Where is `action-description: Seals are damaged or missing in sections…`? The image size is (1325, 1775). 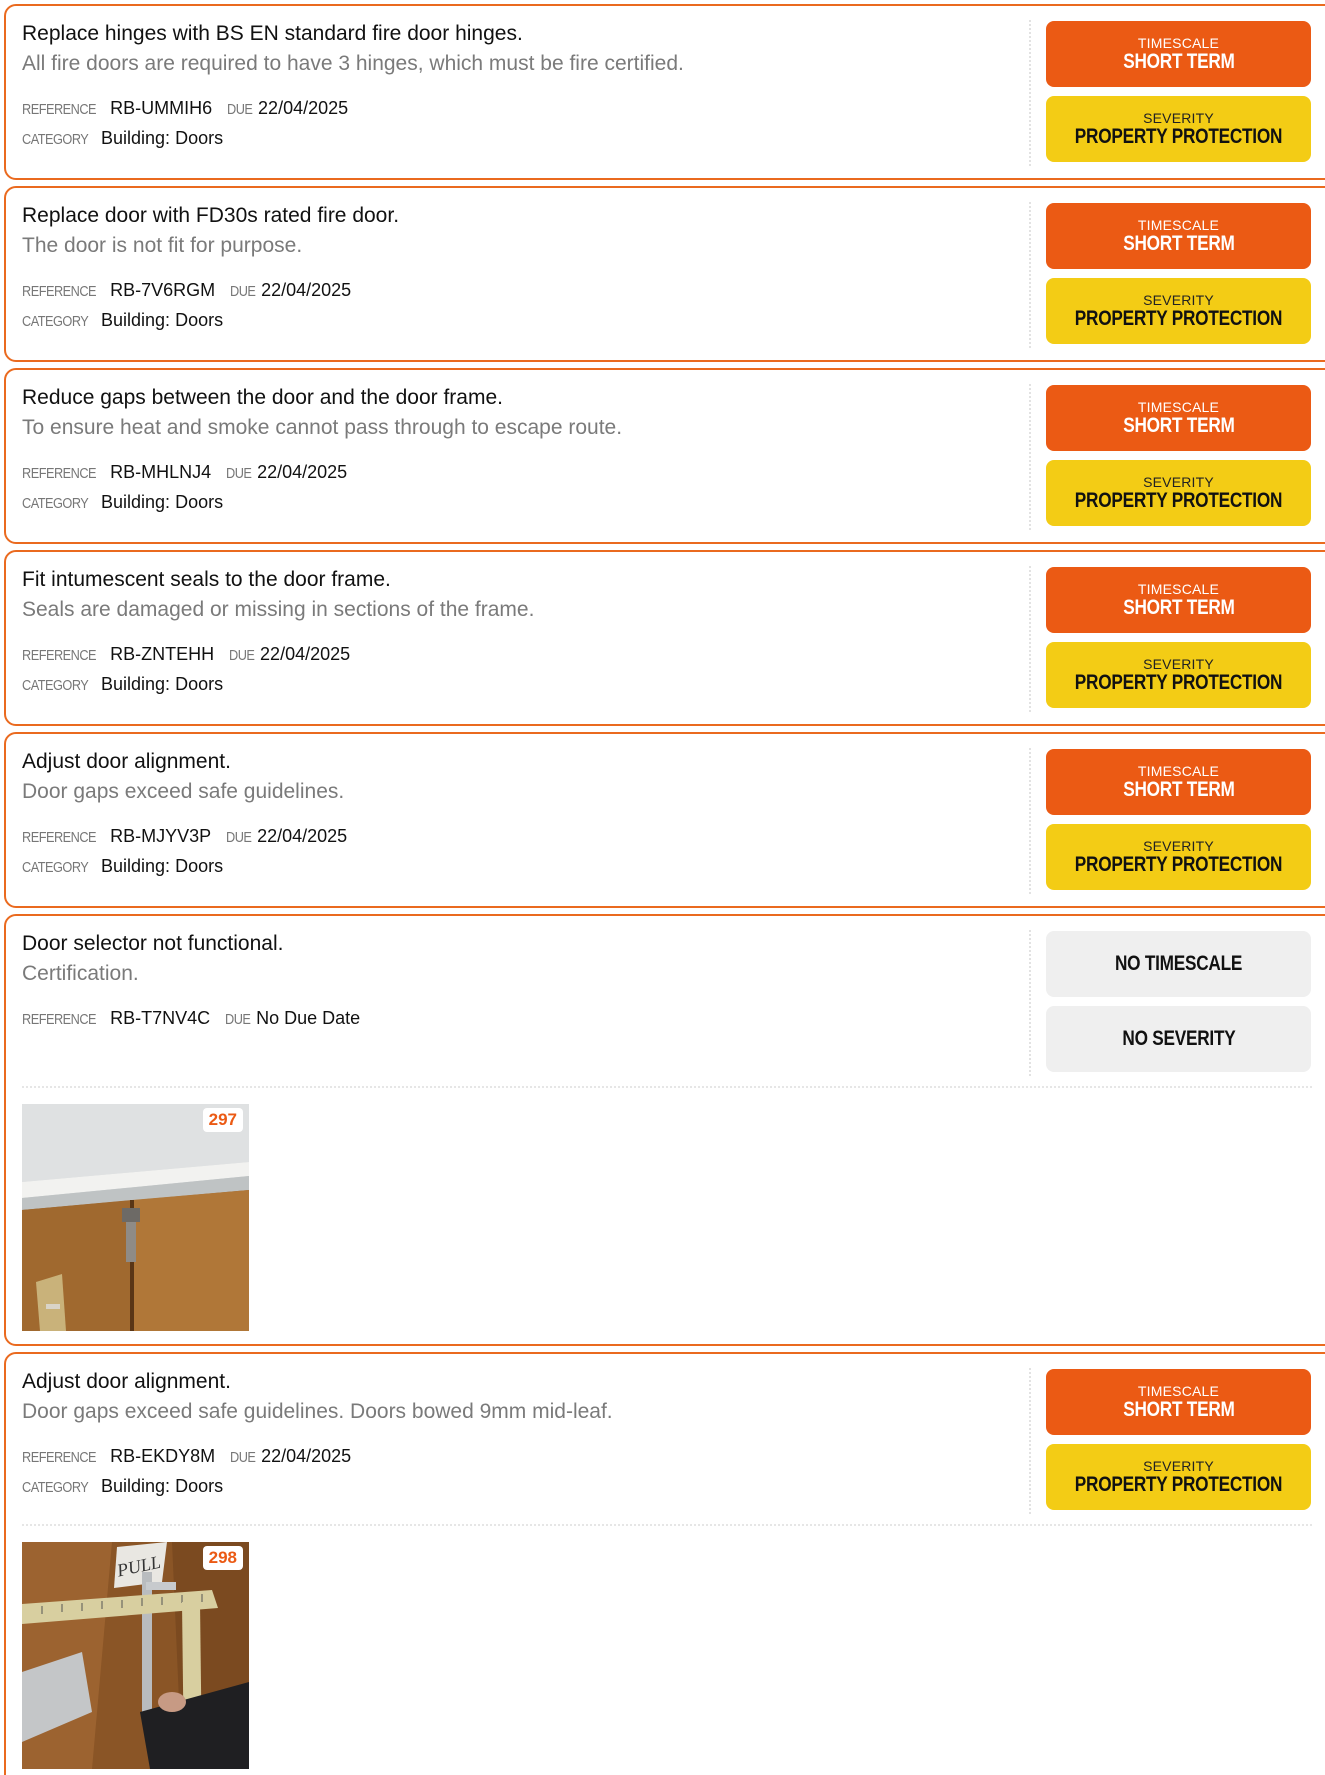 action-description: Seals are damaged or missing in sections… is located at coordinates (278, 609).